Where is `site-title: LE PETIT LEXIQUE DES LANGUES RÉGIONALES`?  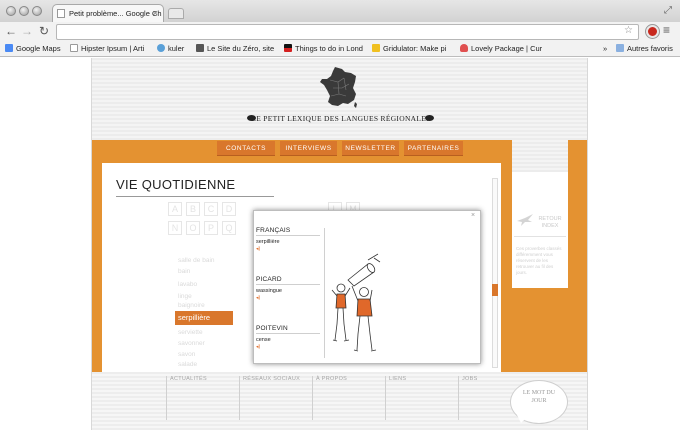 site-title: LE PETIT LEXIQUE DES LANGUES RÉGIONALES is located at coordinates (341, 118).